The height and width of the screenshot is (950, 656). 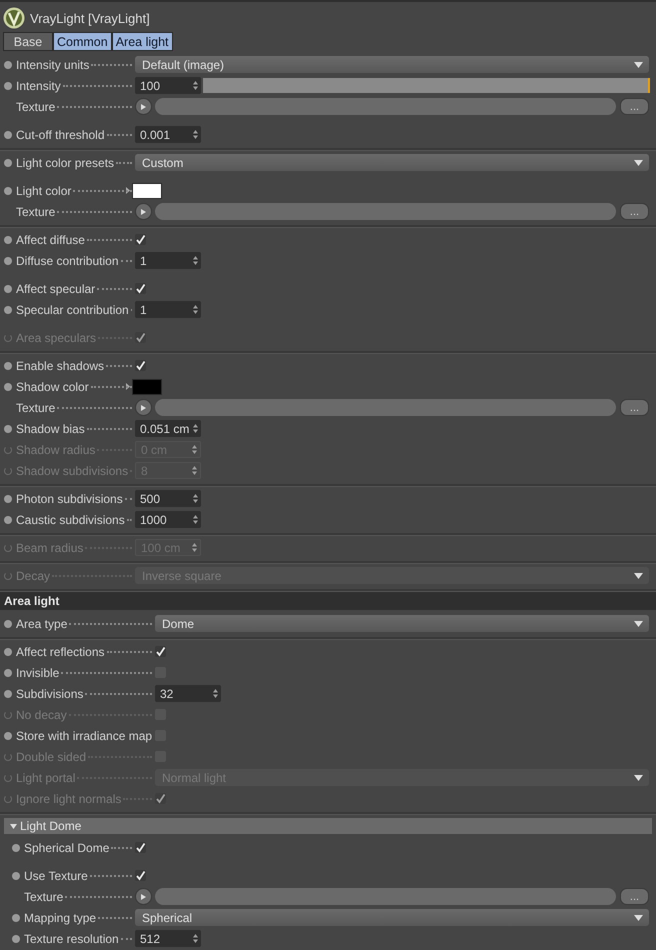 What do you see at coordinates (328, 601) in the screenshot?
I see `section-header: Area light` at bounding box center [328, 601].